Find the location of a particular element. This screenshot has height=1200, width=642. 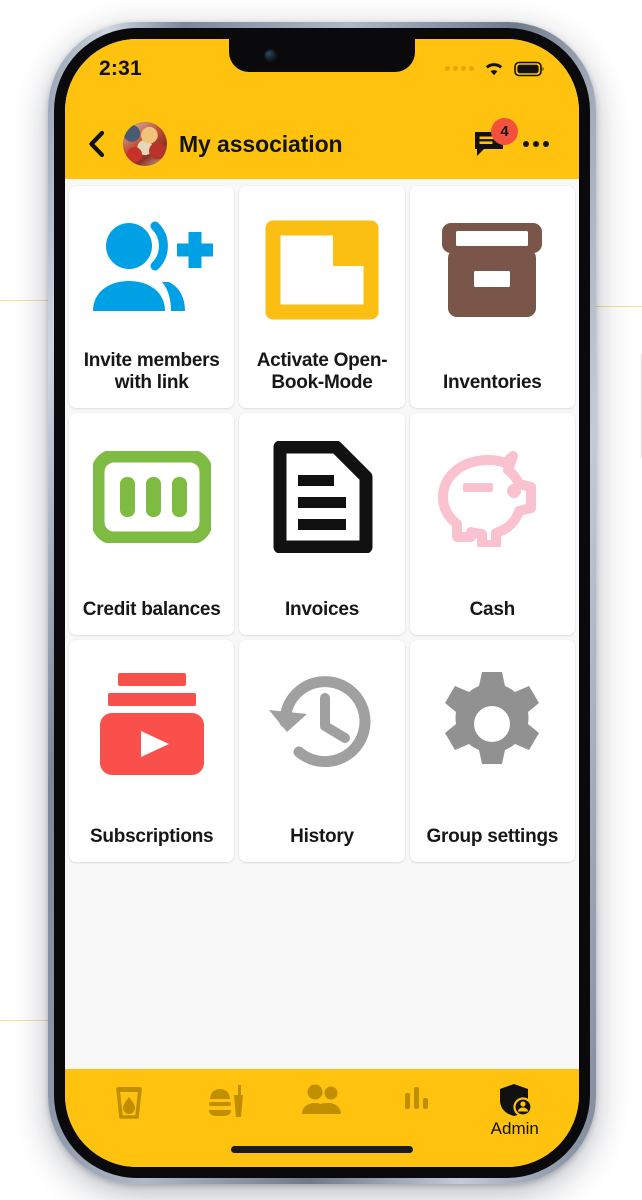

tile-label: Inventories is located at coordinates (492, 382).